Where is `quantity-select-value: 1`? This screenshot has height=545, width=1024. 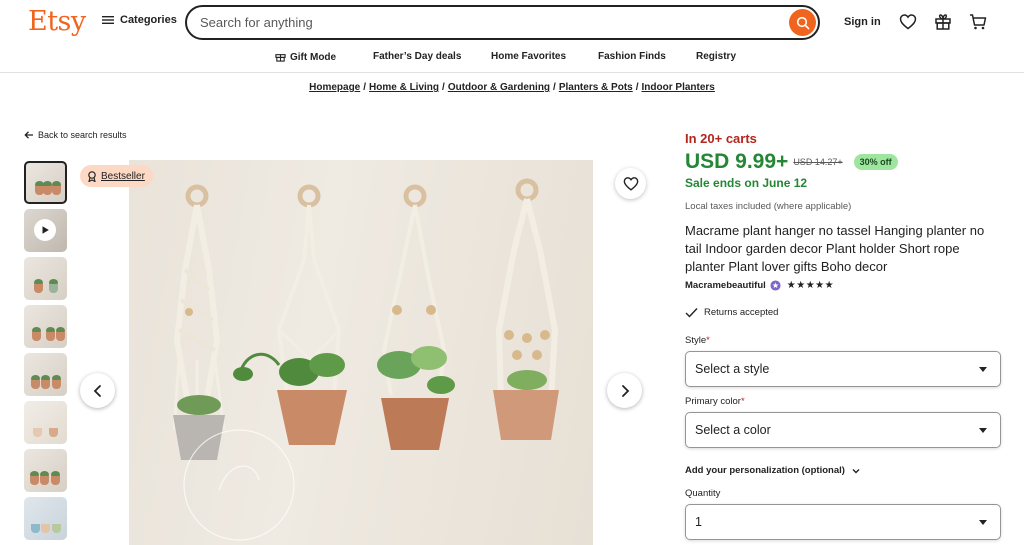 quantity-select-value: 1 is located at coordinates (698, 522).